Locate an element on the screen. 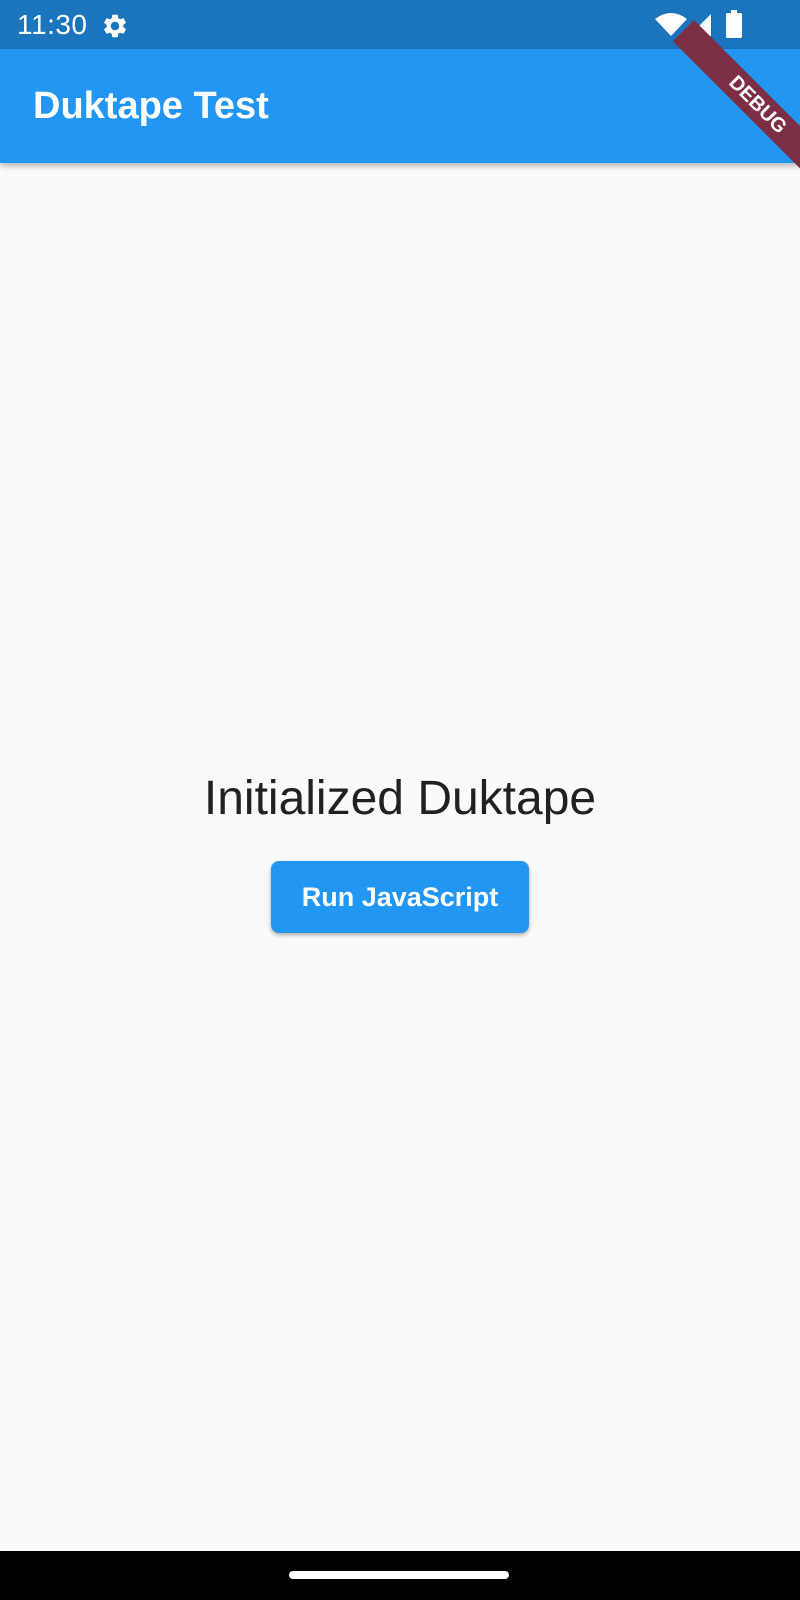 Image resolution: width=800 pixels, height=1600 pixels. app-title: Duktape Test is located at coordinates (151, 106).